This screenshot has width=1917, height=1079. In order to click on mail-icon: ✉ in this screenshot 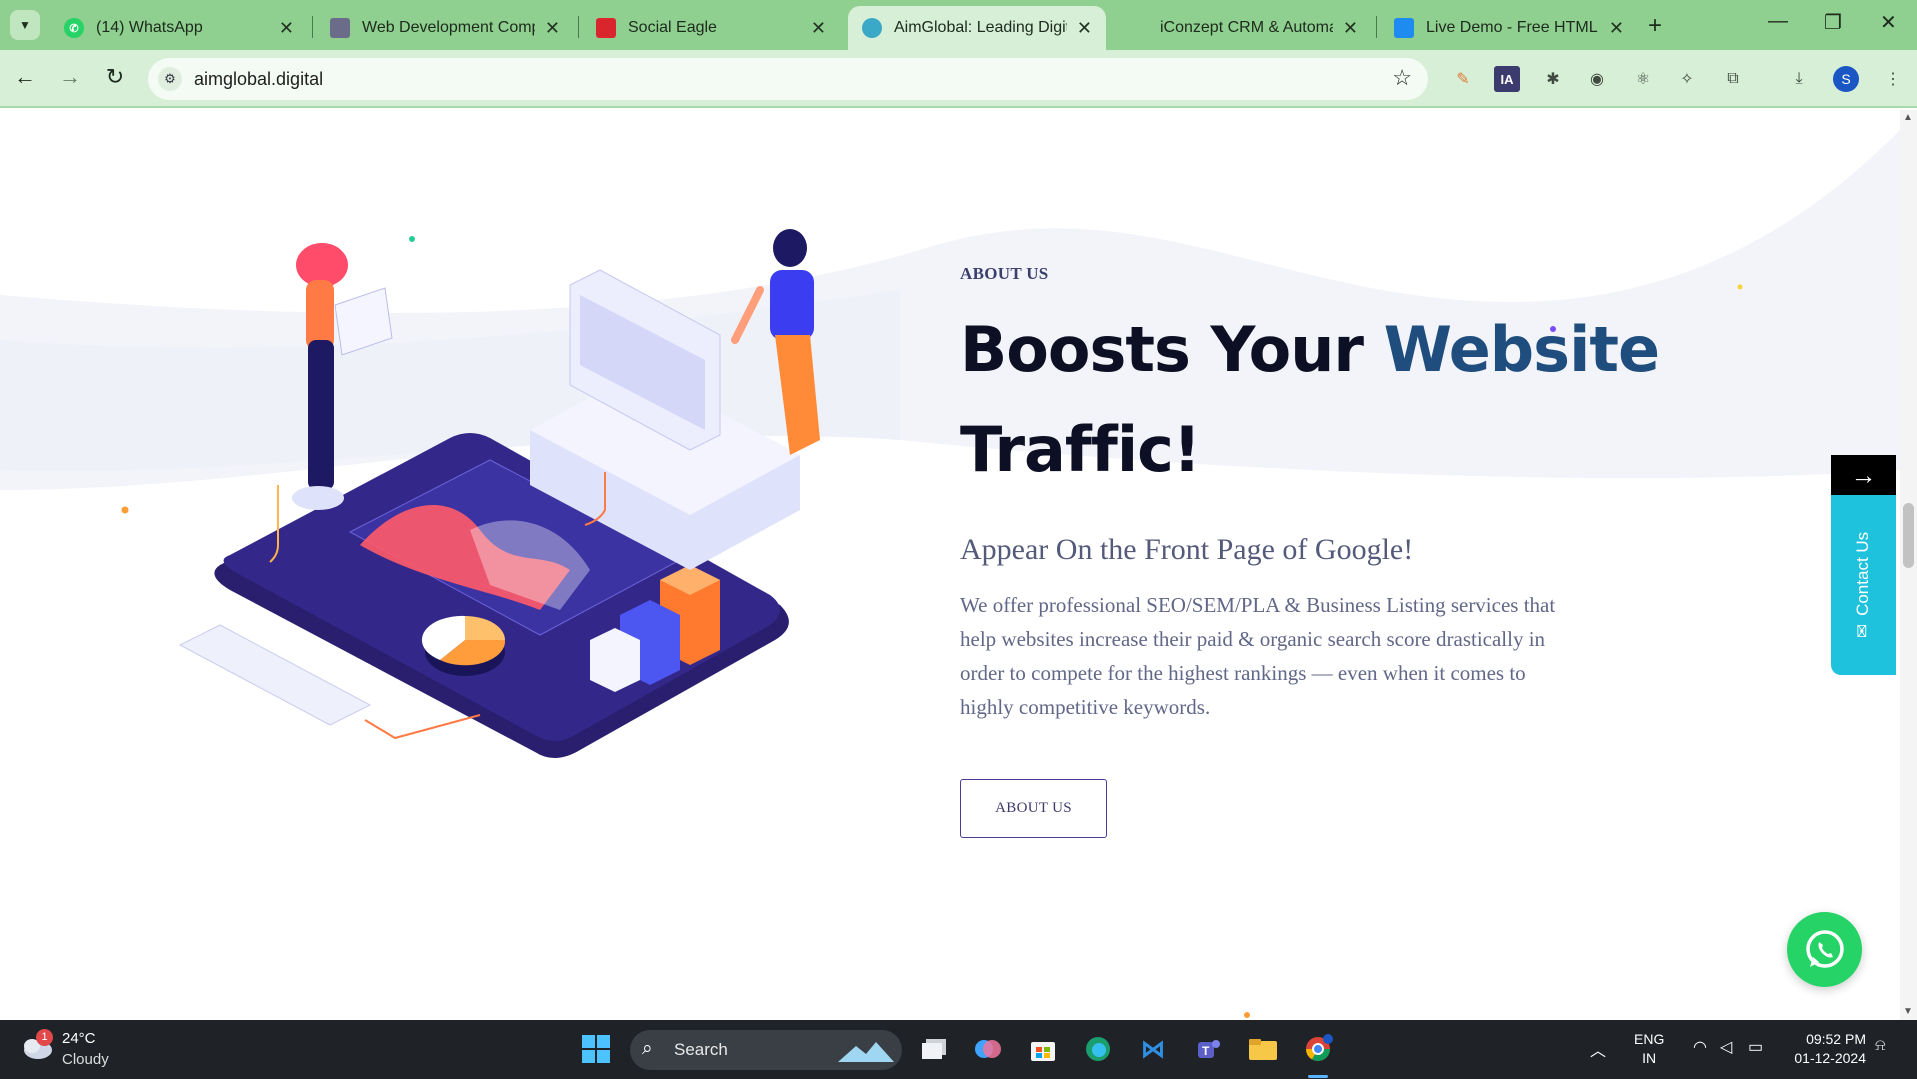, I will do `click(1863, 631)`.